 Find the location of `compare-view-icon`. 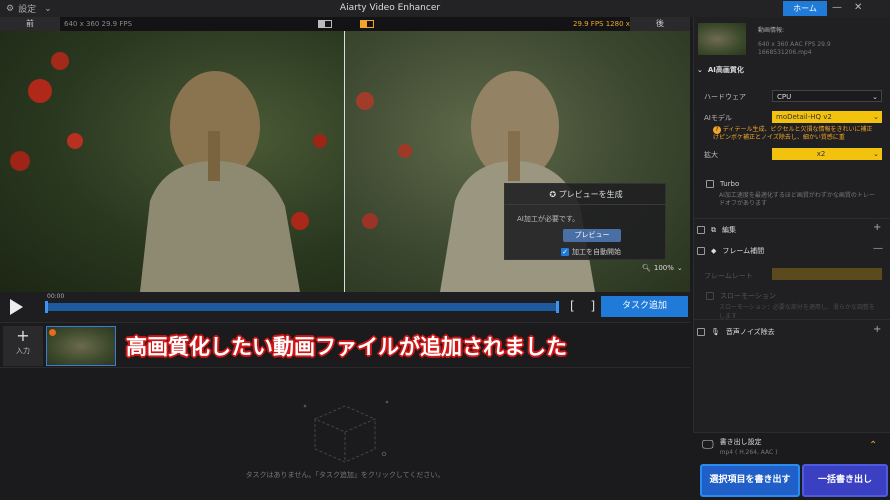

compare-view-icon is located at coordinates (367, 24).